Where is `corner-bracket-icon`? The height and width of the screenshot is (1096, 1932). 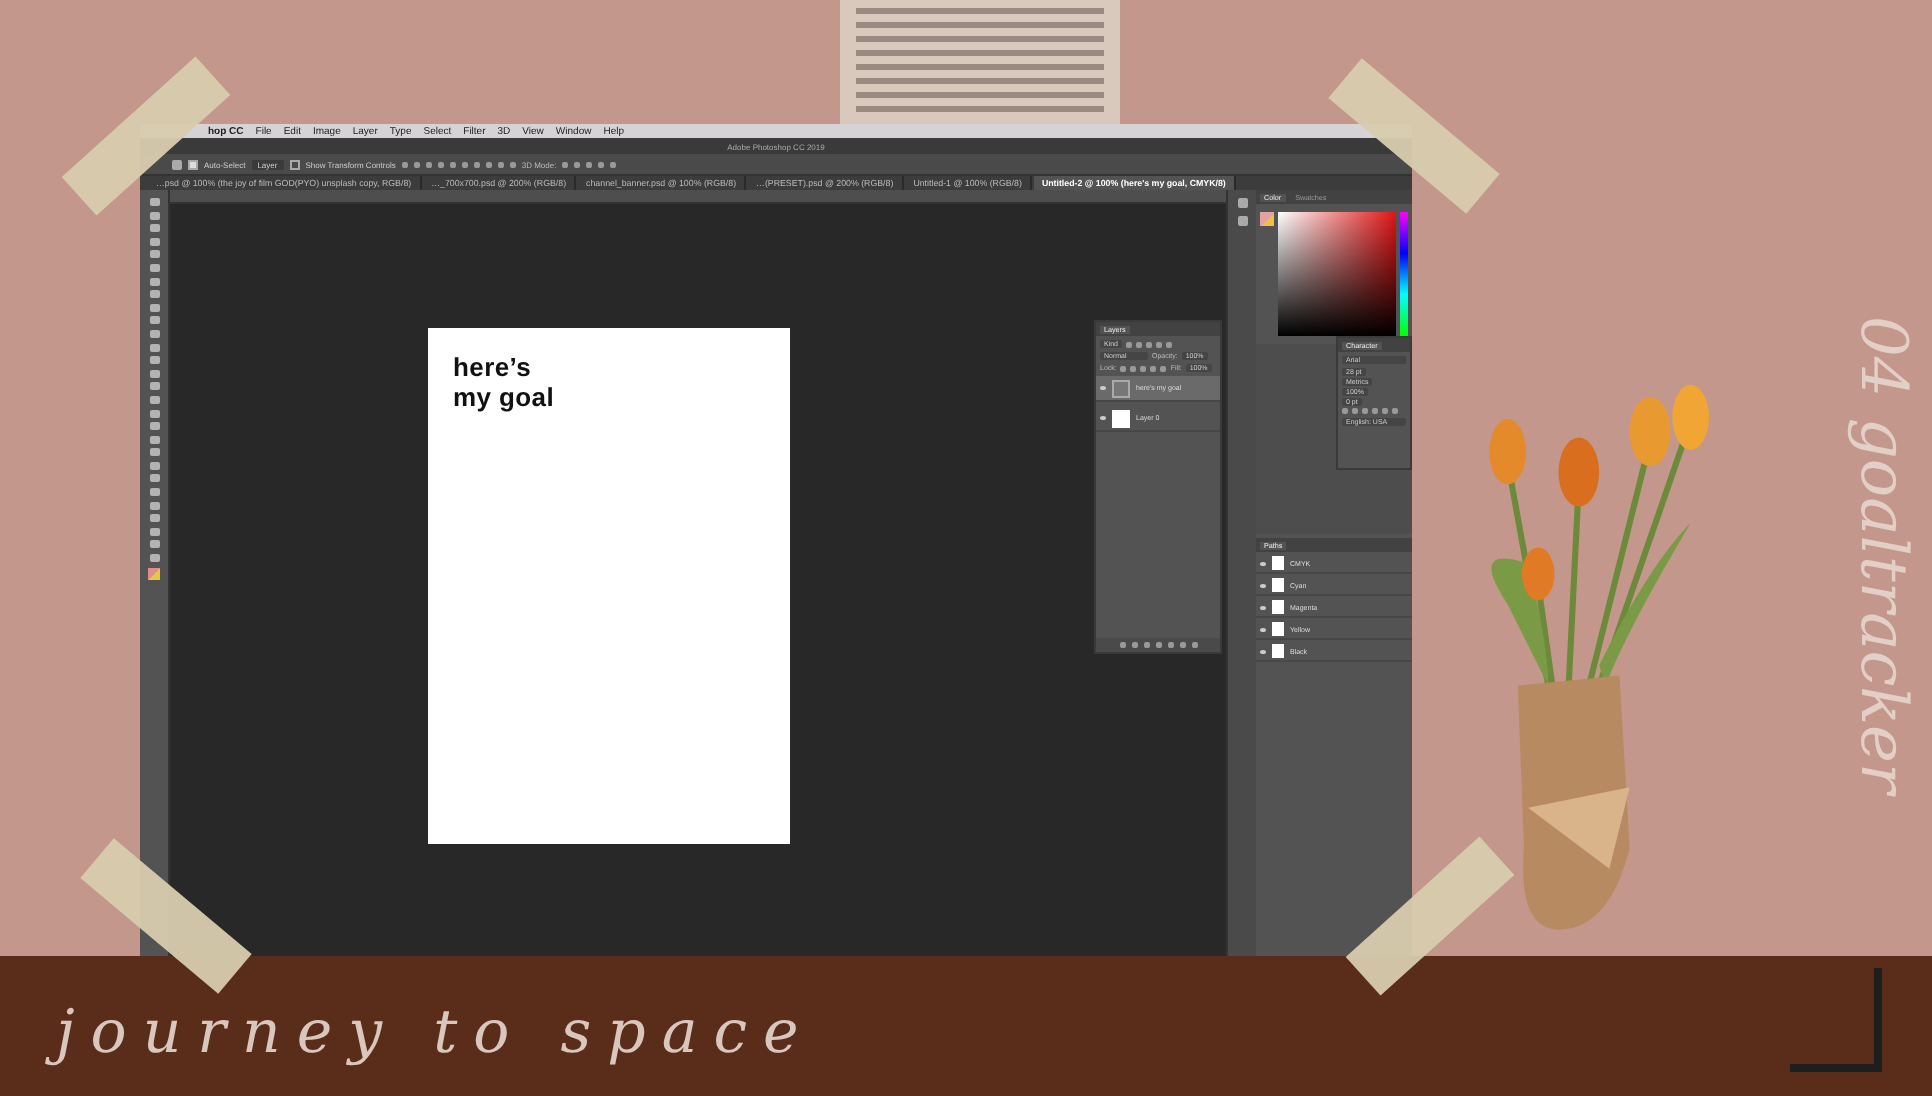
corner-bracket-icon is located at coordinates (1836, 1020).